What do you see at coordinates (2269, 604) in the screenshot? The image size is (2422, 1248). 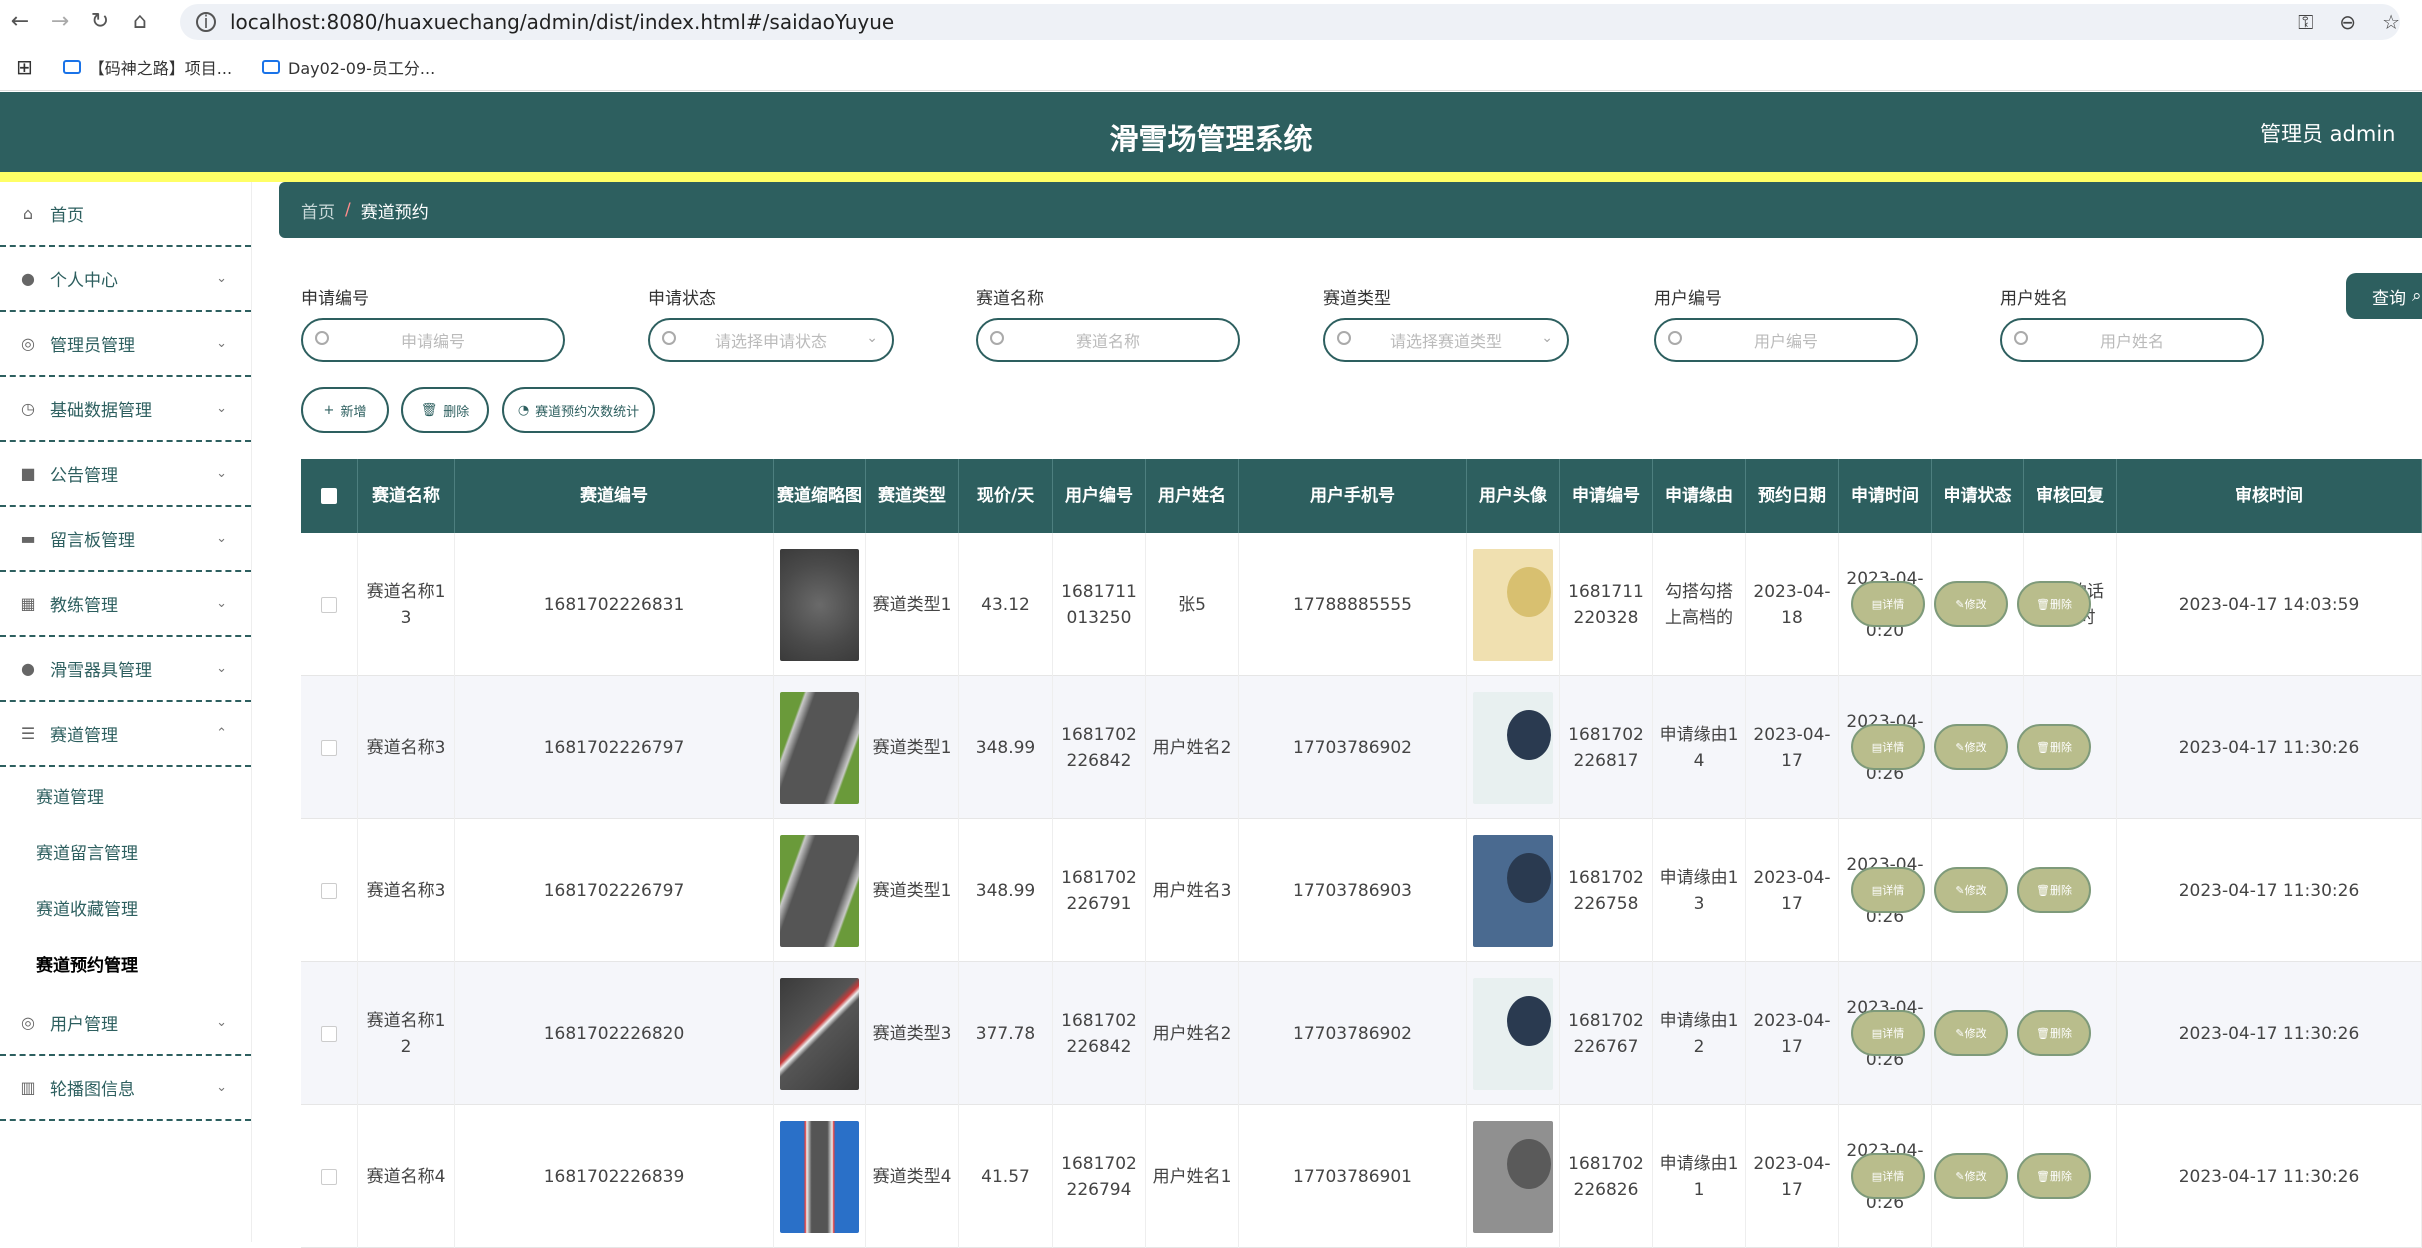 I see `cell-operations` at bounding box center [2269, 604].